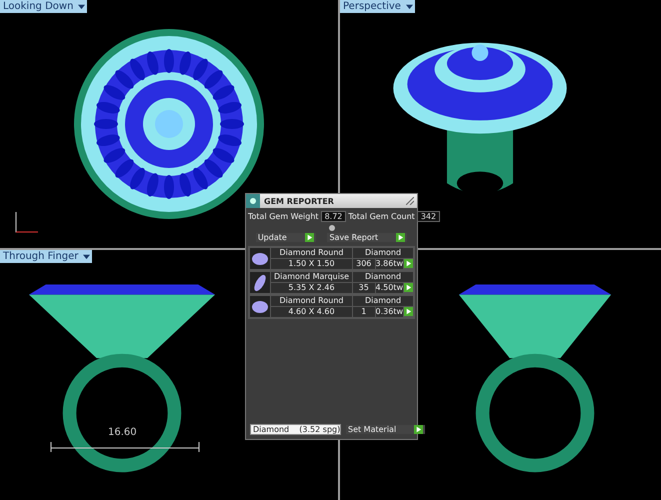  I want to click on total-weight-value: 8.72, so click(333, 216).